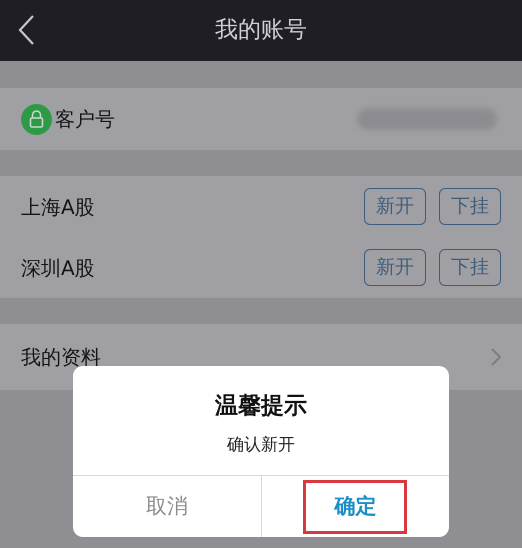  What do you see at coordinates (85, 119) in the screenshot?
I see `customer-label: 客户号` at bounding box center [85, 119].